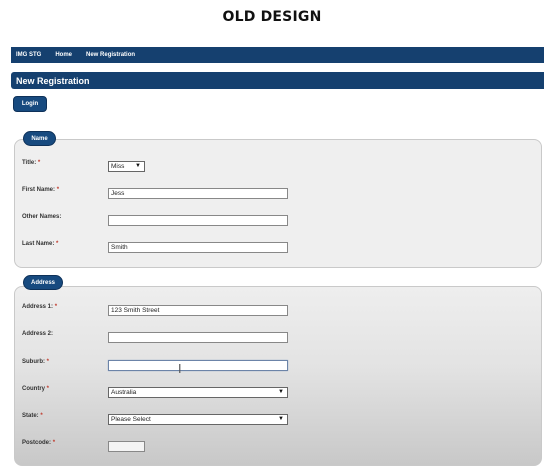  I want to click on title-label: Title: *, so click(31, 163).